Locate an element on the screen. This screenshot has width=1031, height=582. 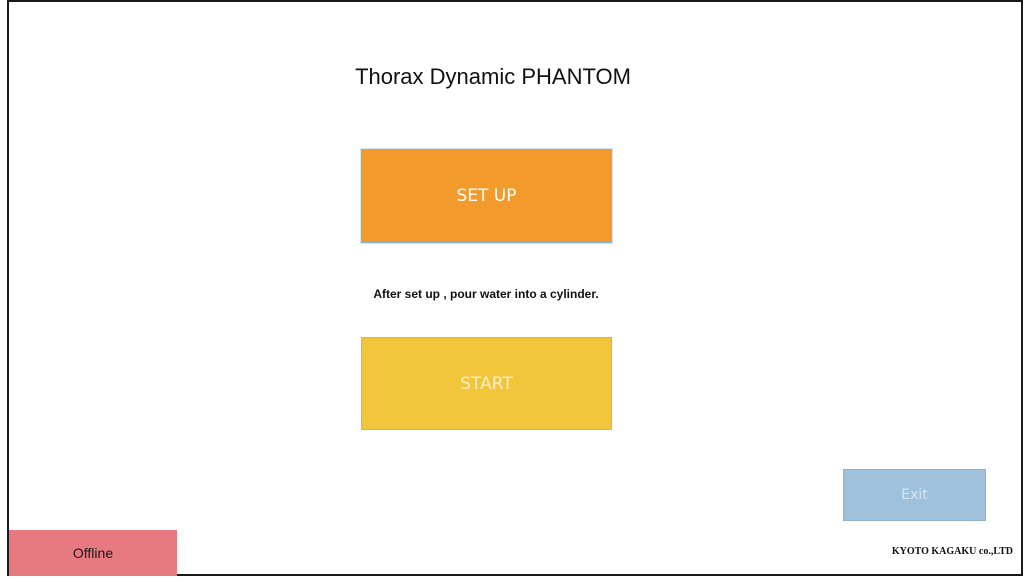
exit-button-label: Exit is located at coordinates (914, 495).